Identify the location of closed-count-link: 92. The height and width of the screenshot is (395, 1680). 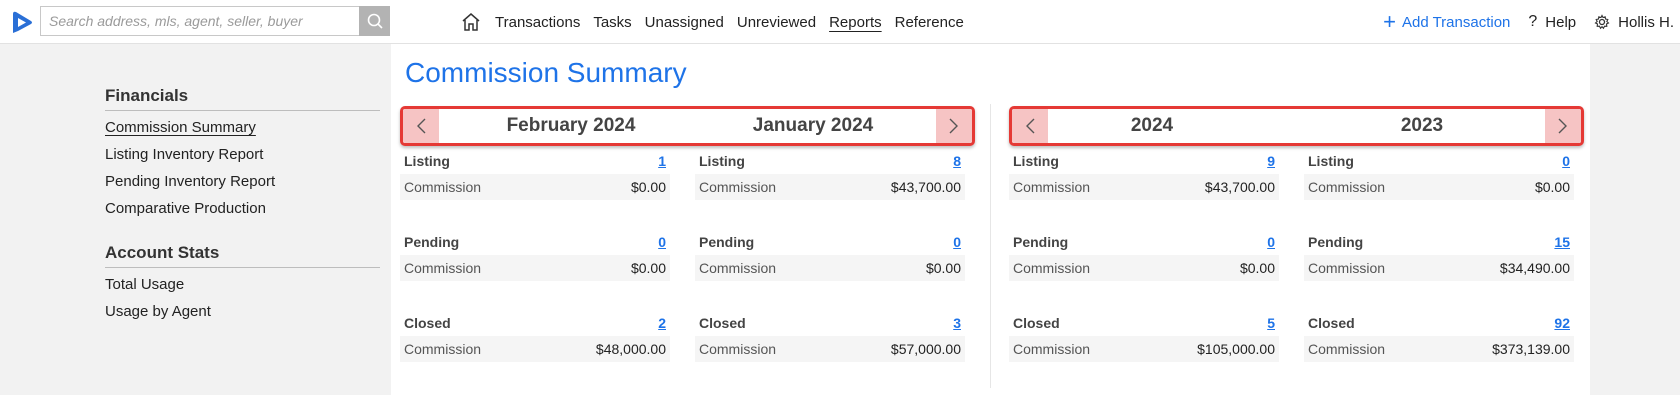
(1562, 323).